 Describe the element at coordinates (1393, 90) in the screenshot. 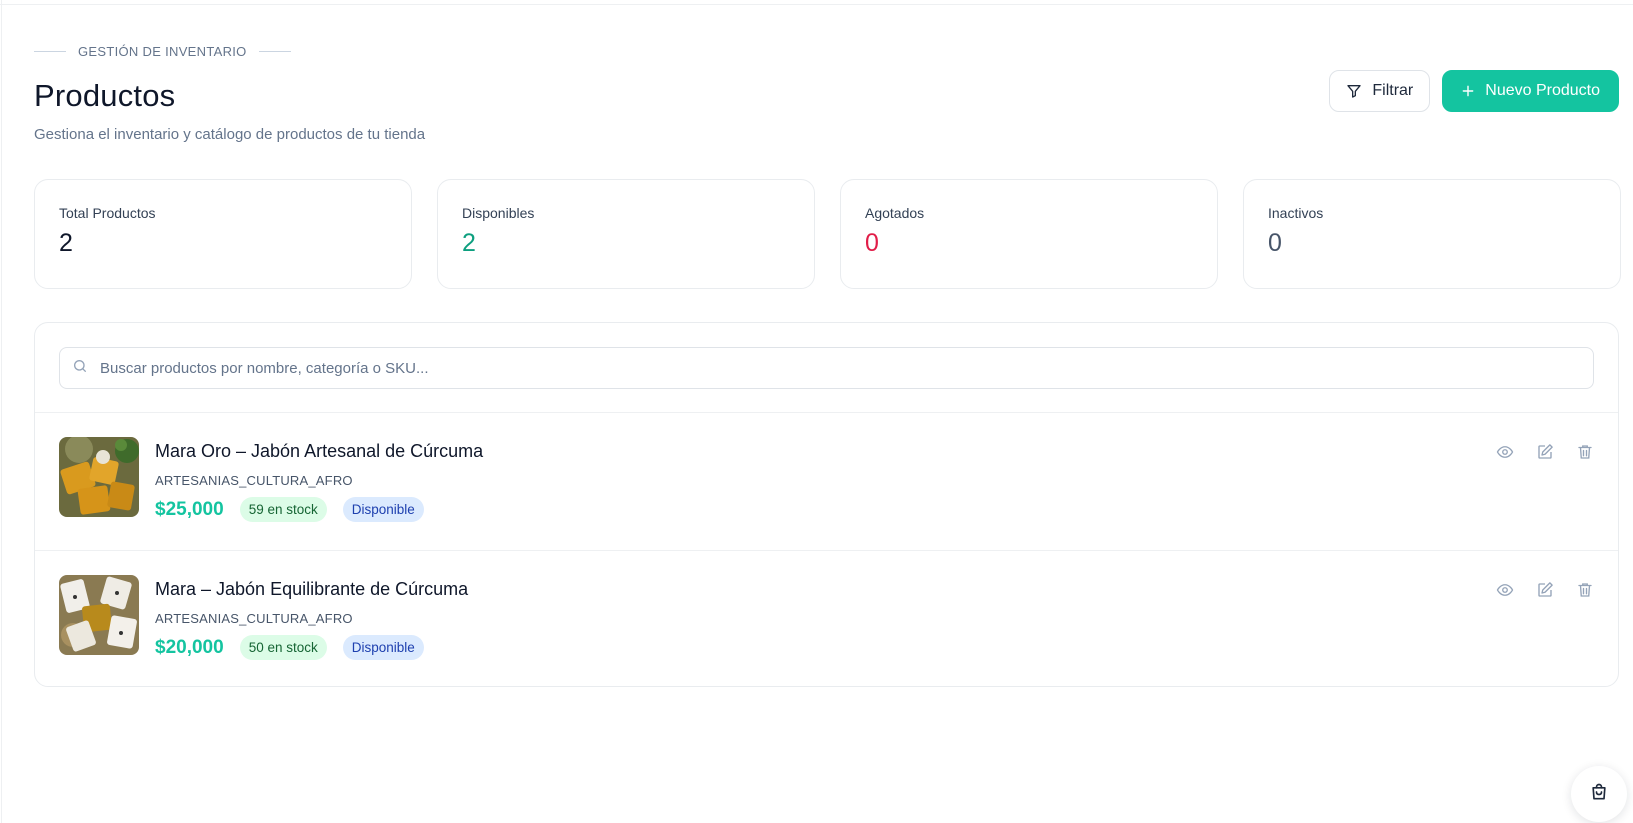

I see `filter-button-label: Filtrar` at that location.